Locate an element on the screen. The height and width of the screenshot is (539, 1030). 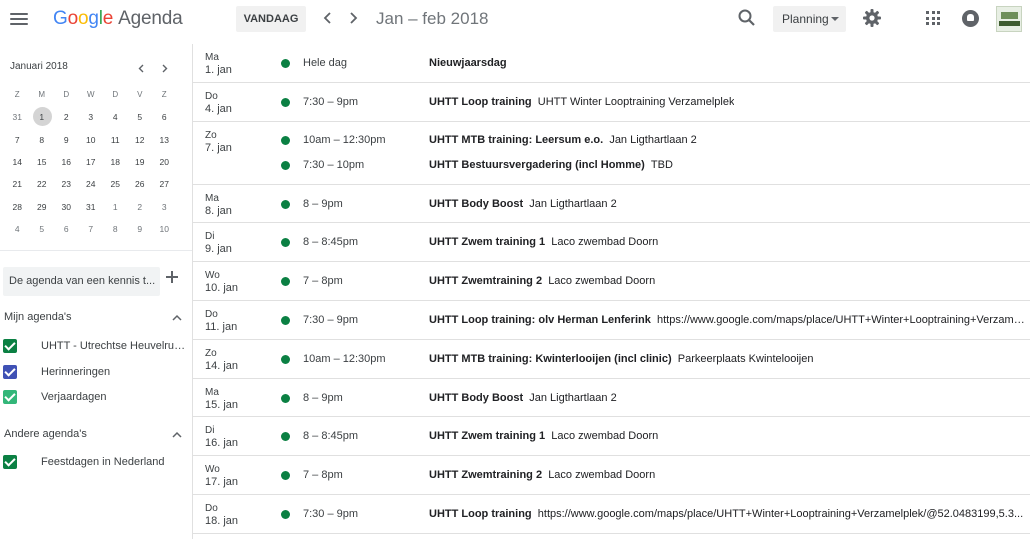
mini-calendar-day: 19 is located at coordinates (140, 162).